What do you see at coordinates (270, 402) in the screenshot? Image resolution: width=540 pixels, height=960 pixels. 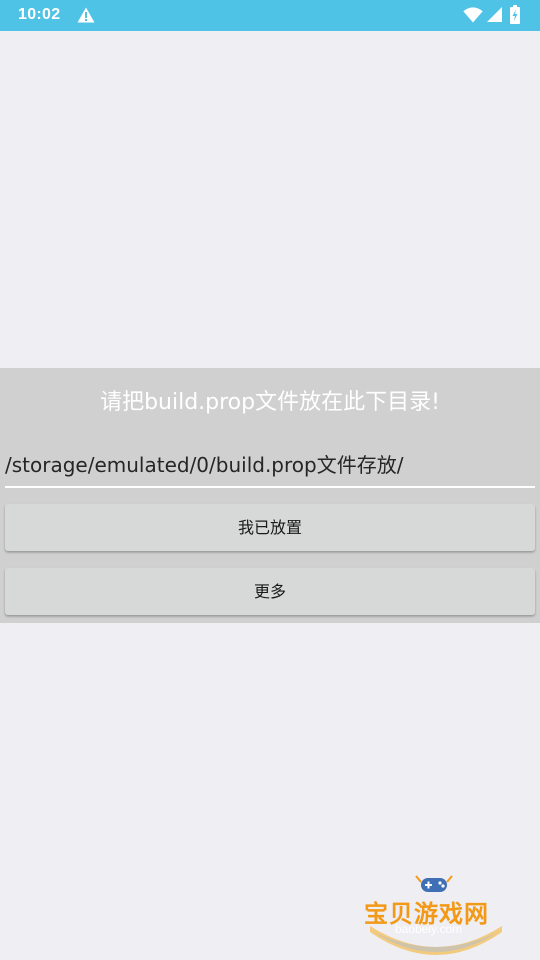 I see `dialog-title: 请把build.prop文件放在此下目录!` at bounding box center [270, 402].